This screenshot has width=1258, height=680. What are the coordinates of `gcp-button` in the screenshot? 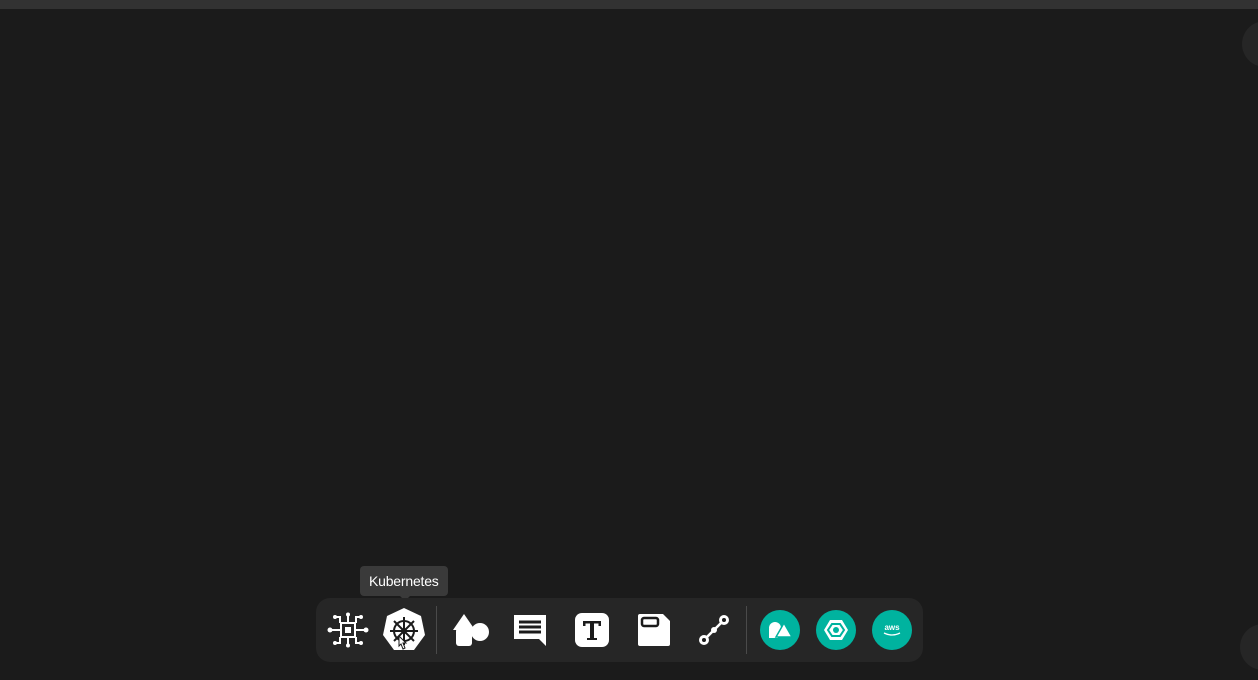 It's located at (836, 630).